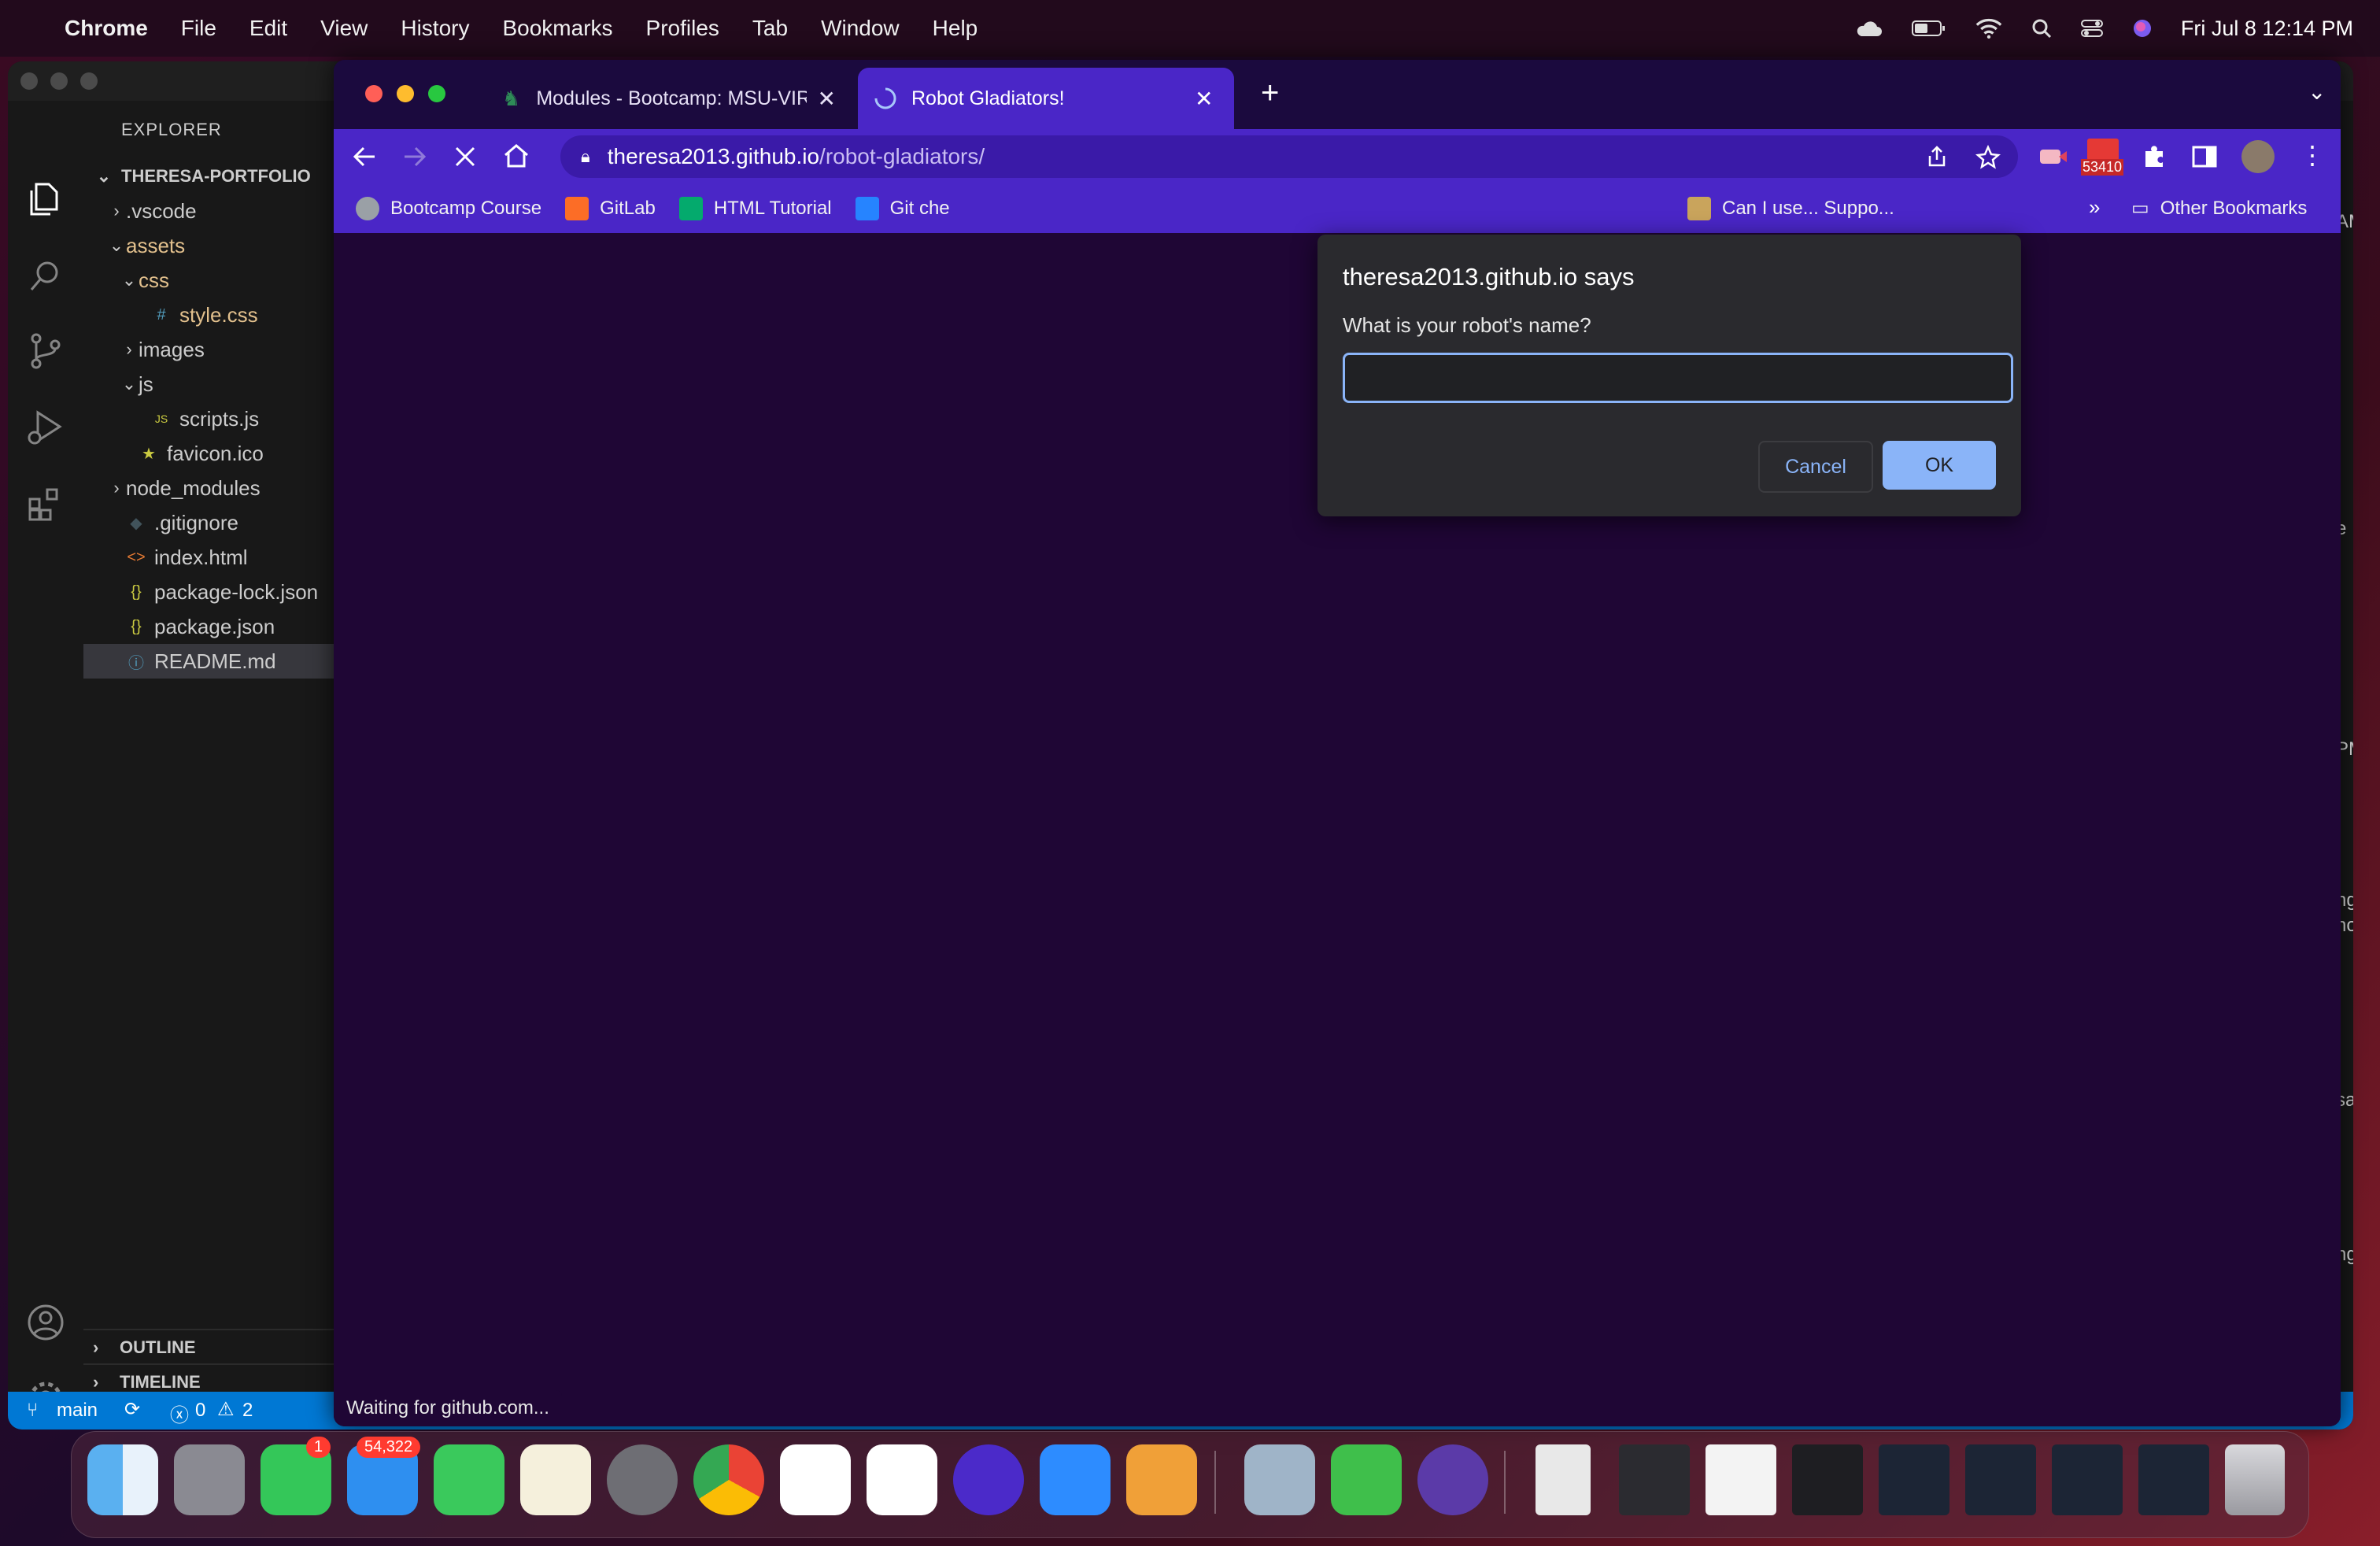 This screenshot has height=1546, width=2380. What do you see at coordinates (663, 98) in the screenshot?
I see `tab-modules: ♞ Modules - Bootcamp: MSU-VIR ✕` at bounding box center [663, 98].